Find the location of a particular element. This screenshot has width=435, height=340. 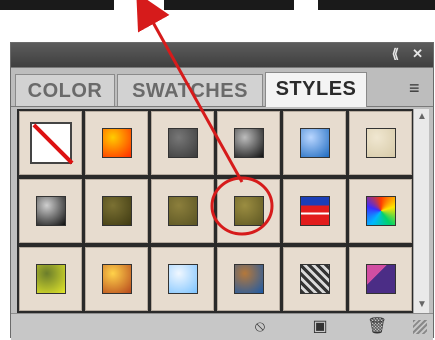

panel-titlebar: ⟪ ✕ is located at coordinates (222, 55).